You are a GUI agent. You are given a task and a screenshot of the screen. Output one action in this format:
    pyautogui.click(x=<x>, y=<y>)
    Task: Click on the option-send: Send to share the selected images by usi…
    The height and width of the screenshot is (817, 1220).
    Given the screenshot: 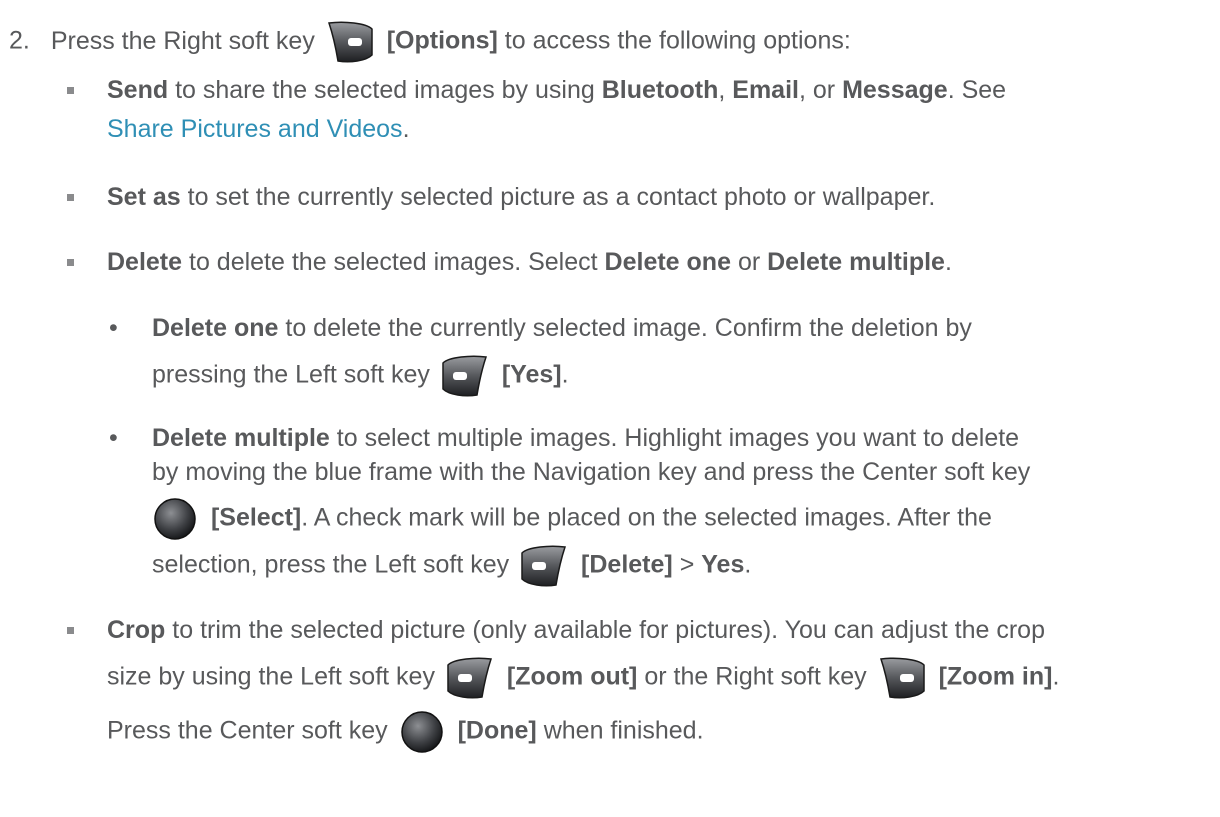 What is the action you would take?
    pyautogui.click(x=557, y=90)
    